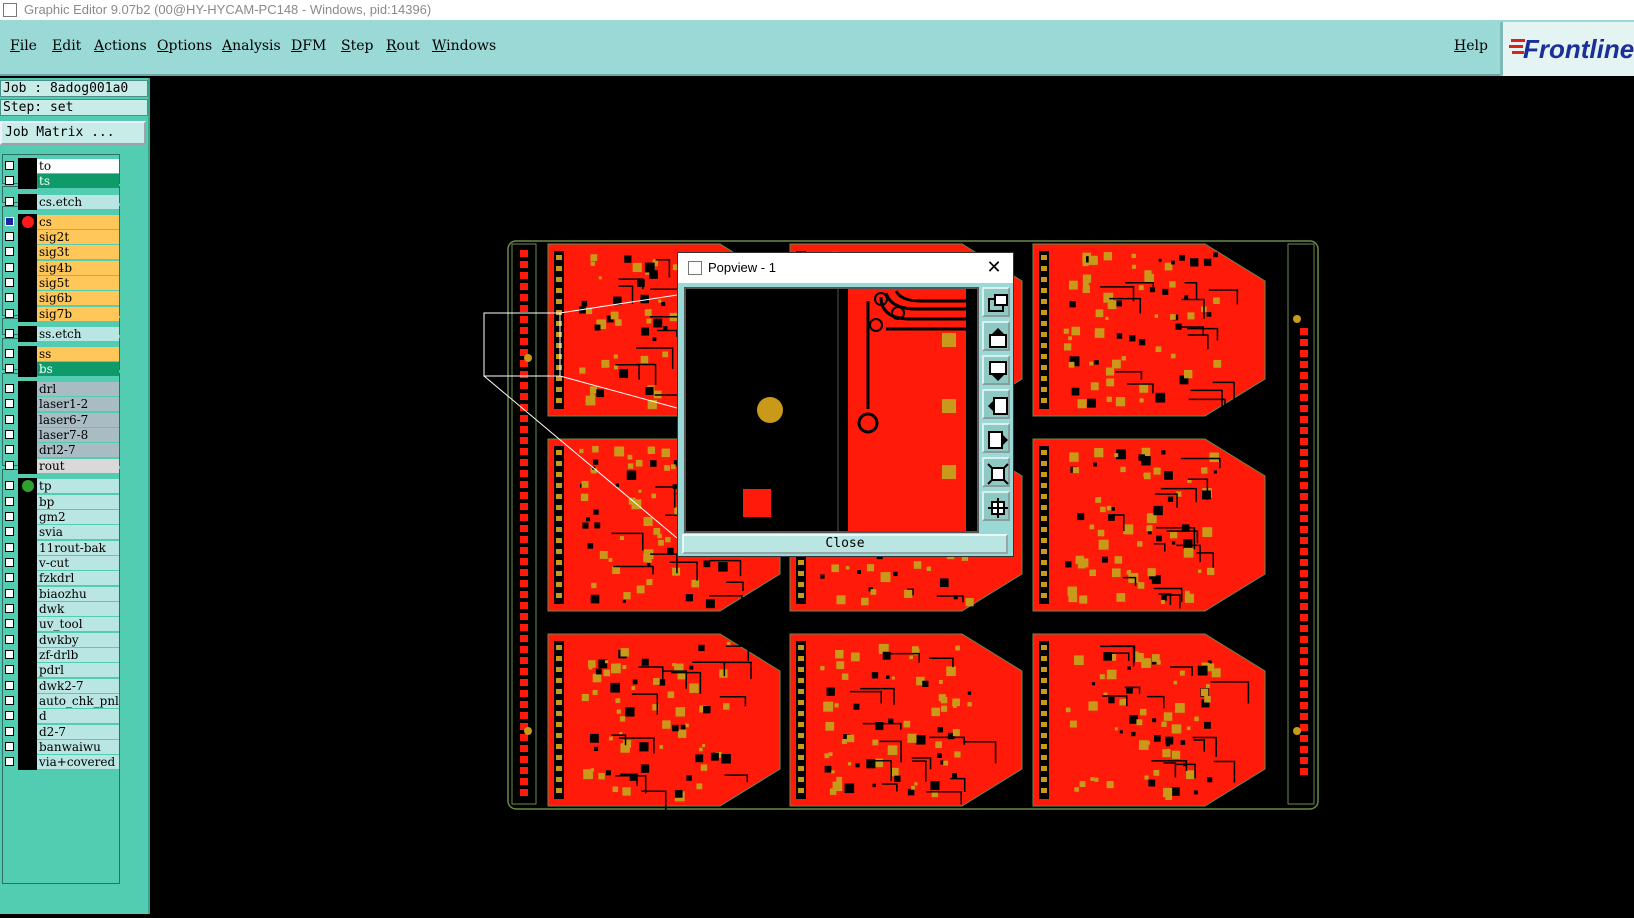 The height and width of the screenshot is (918, 1634). Describe the element at coordinates (78, 222) in the screenshot. I see `layer-name: cs` at that location.